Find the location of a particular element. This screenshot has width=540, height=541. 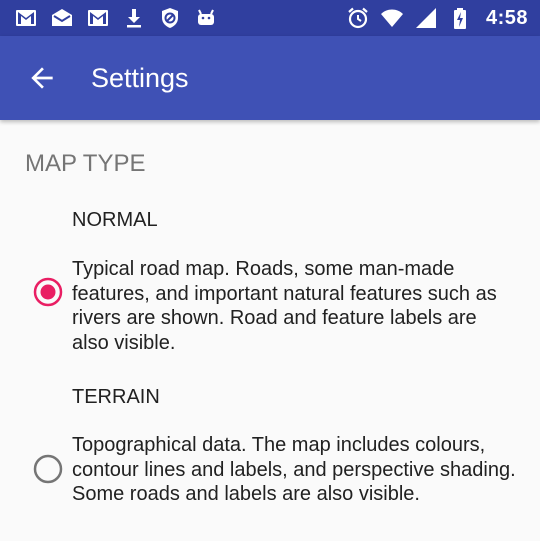

mail-open-icon is located at coordinates (62, 17).